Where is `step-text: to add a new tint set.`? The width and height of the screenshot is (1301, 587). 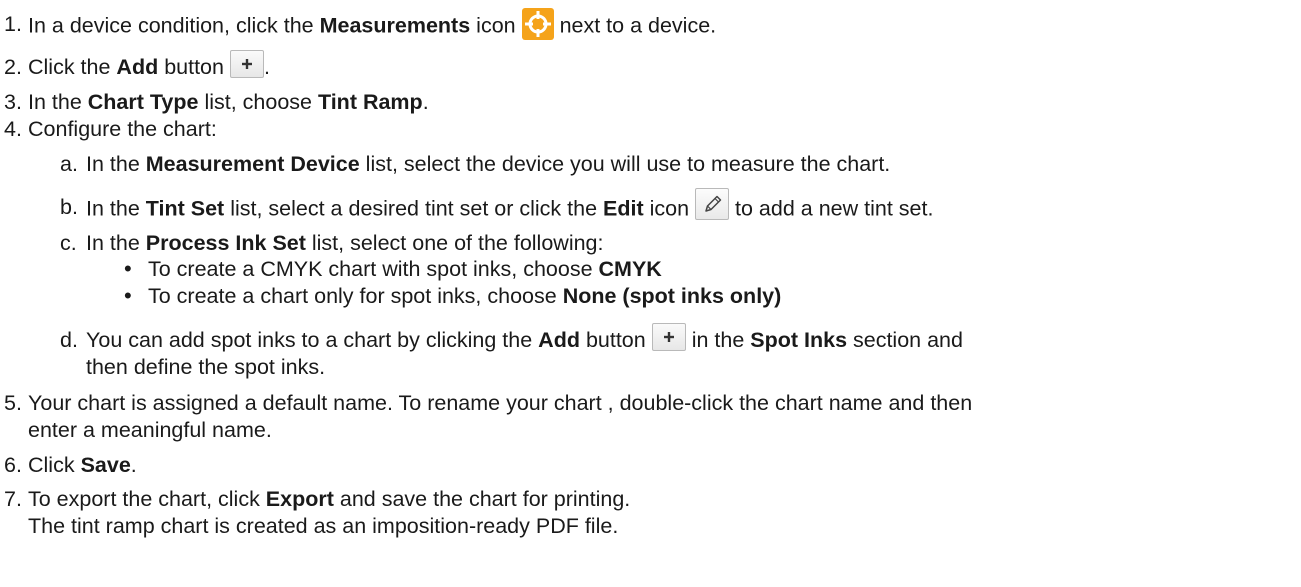
step-text: to add a new tint set. is located at coordinates (834, 208).